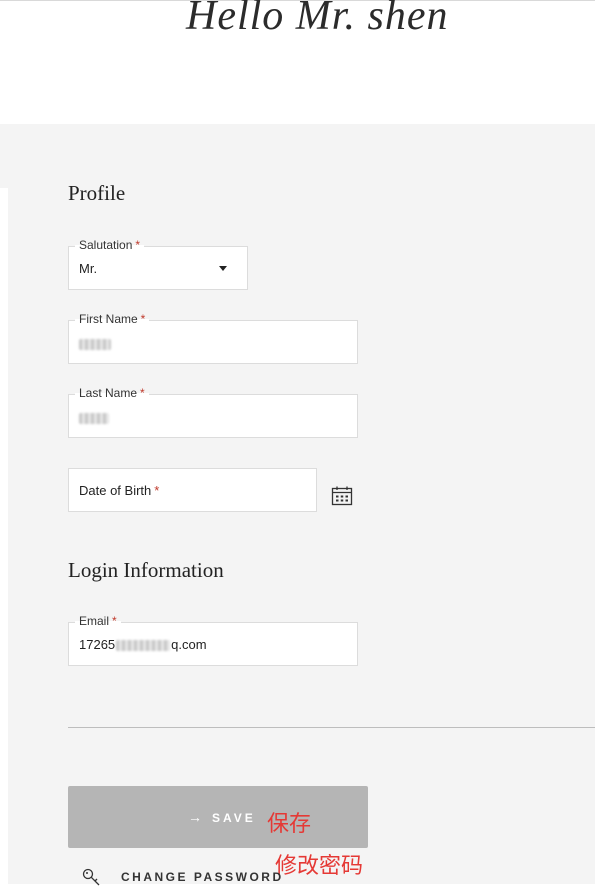 Image resolution: width=595 pixels, height=886 pixels. Describe the element at coordinates (213, 411) in the screenshot. I see `last-name-field: Last Name *` at that location.